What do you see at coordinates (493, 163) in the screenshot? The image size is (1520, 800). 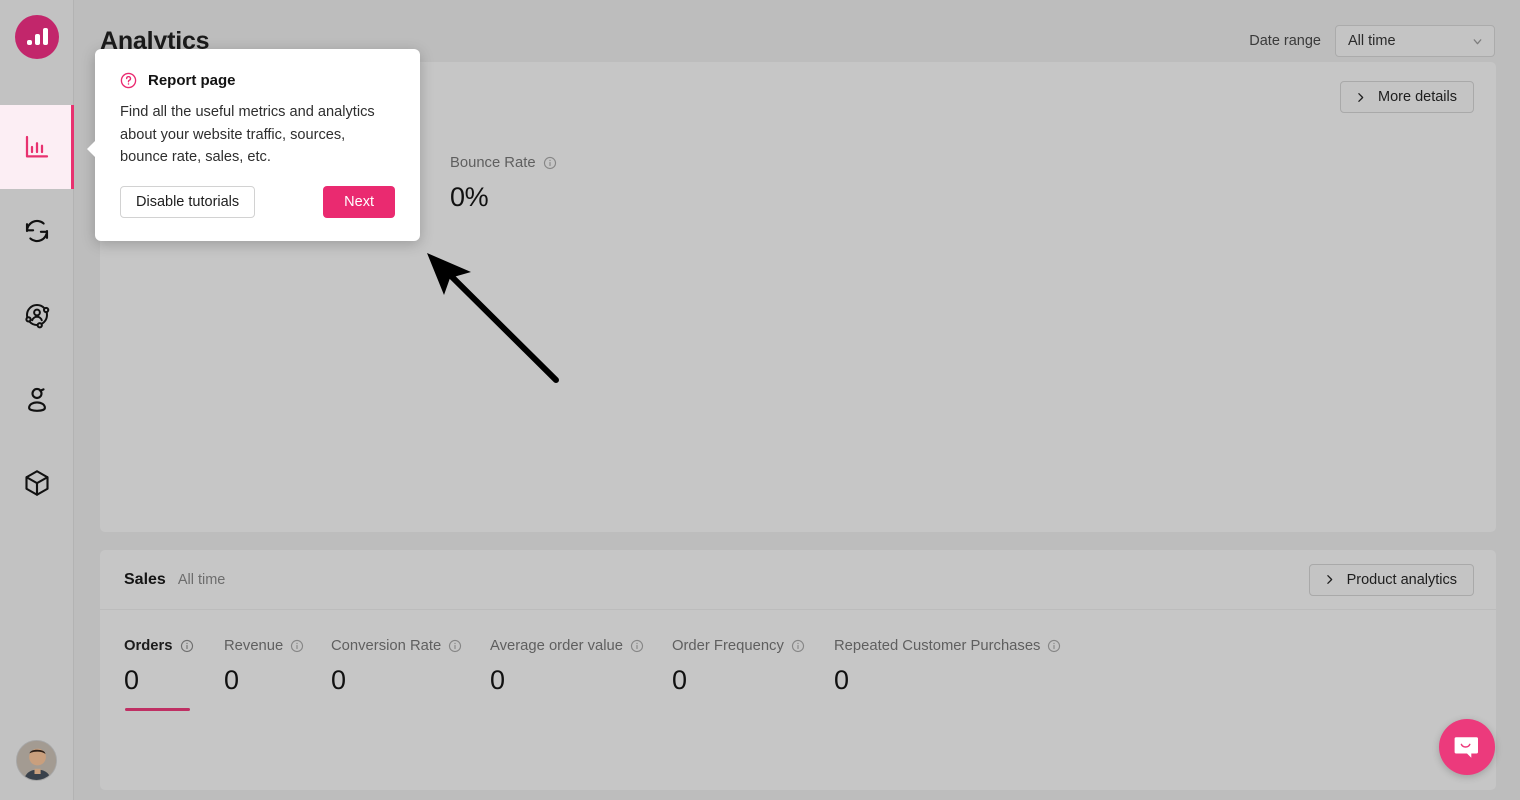 I see `metric-bounce-rate-label: Bounce Rate` at bounding box center [493, 163].